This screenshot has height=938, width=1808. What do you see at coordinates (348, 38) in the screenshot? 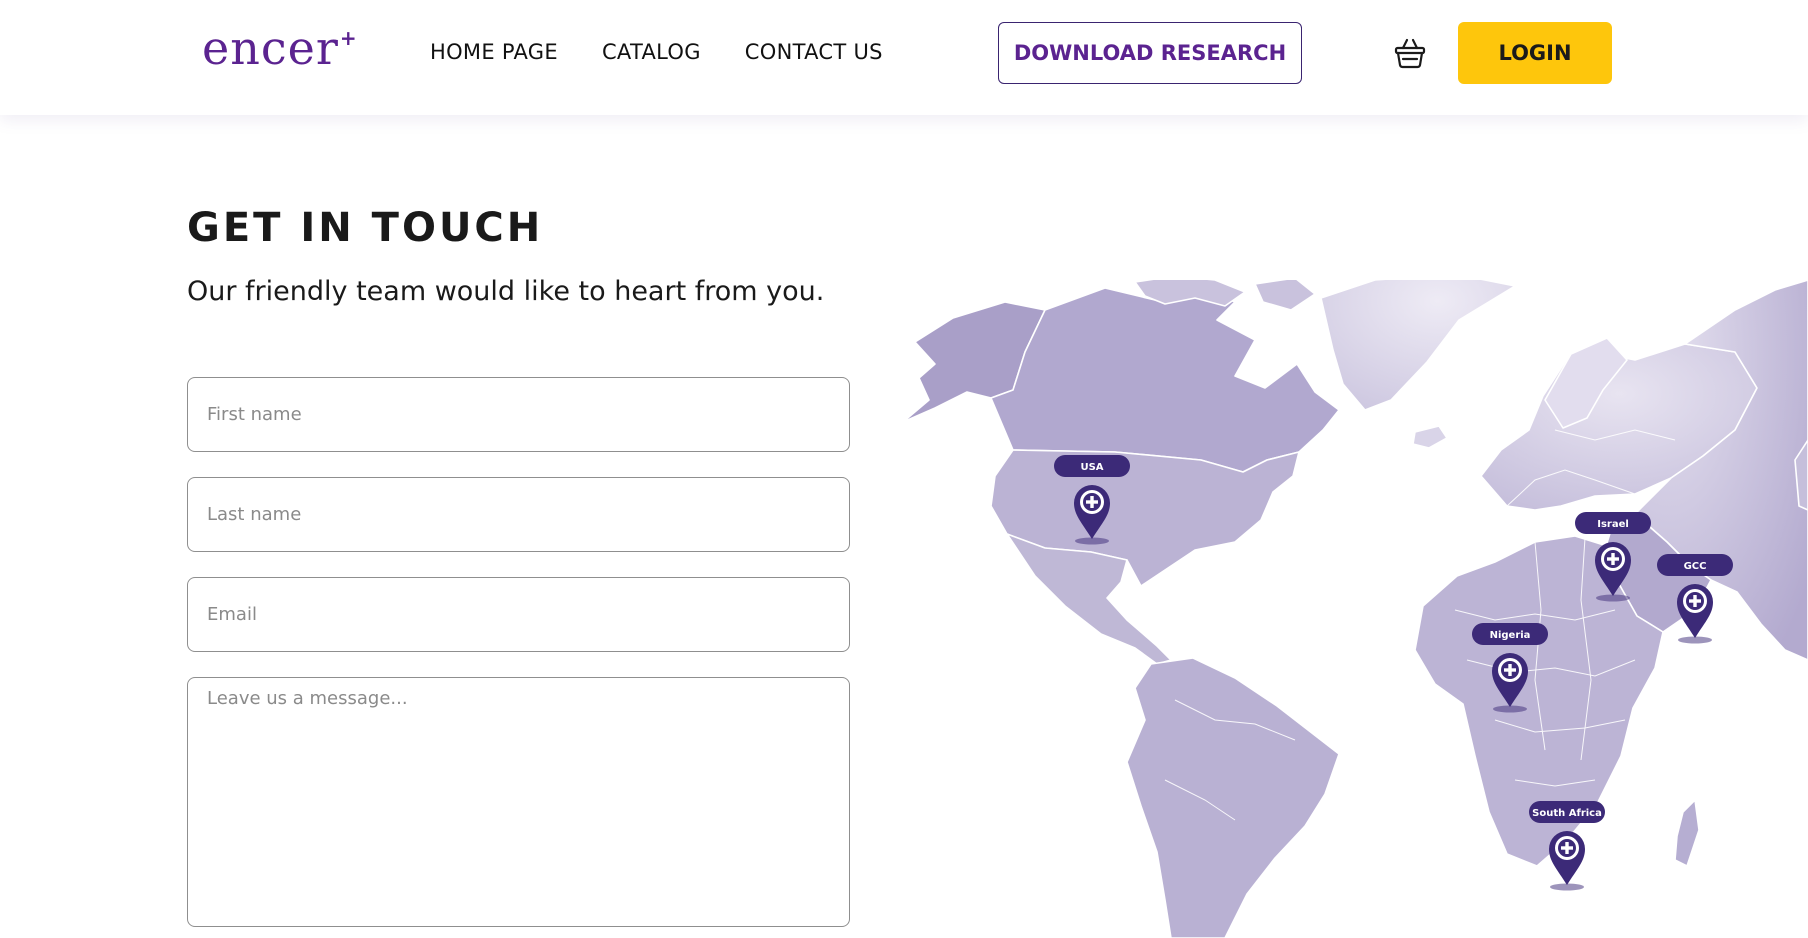
I see `logo-plus-mark: +` at bounding box center [348, 38].